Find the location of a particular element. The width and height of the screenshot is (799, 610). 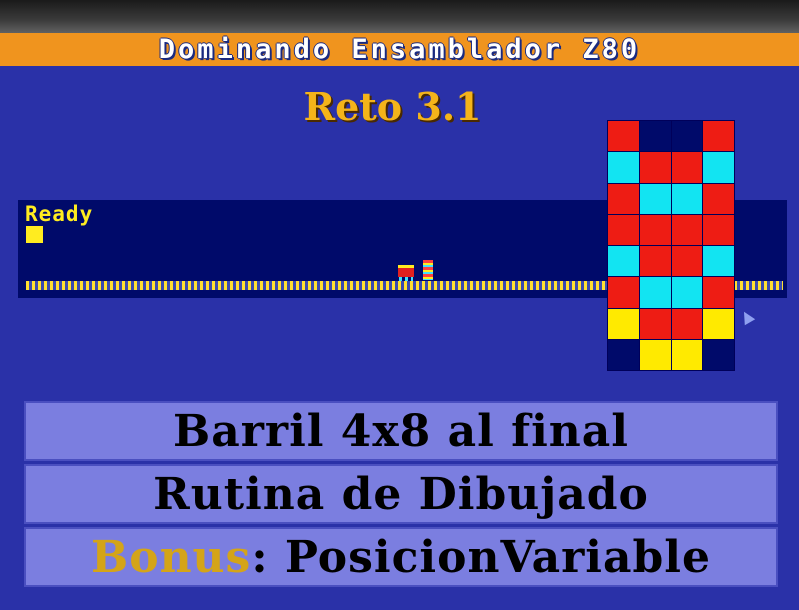

barrel-sprite-zoom is located at coordinates (671, 245).